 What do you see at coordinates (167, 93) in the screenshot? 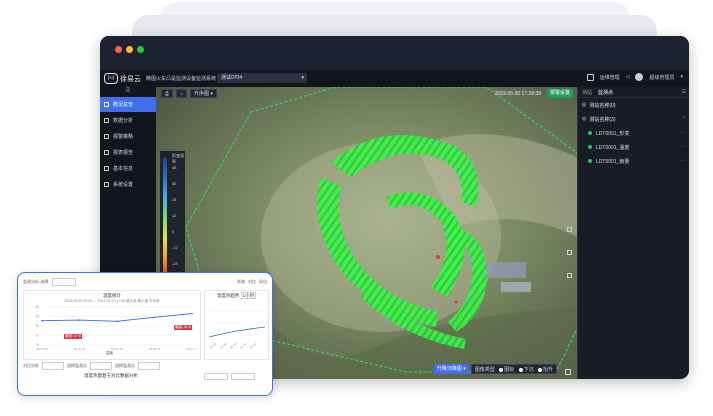
I see `print-icon: ⎙` at bounding box center [167, 93].